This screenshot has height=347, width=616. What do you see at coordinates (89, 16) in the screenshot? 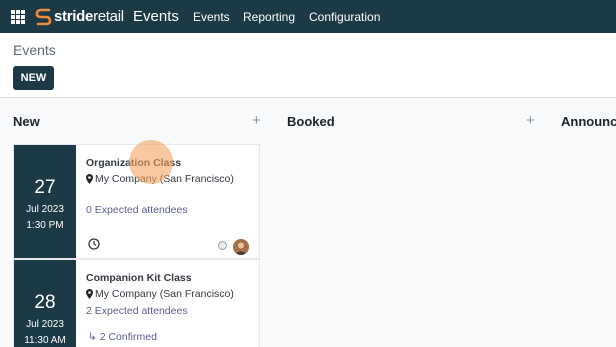
I see `brand-name: strideretail` at bounding box center [89, 16].